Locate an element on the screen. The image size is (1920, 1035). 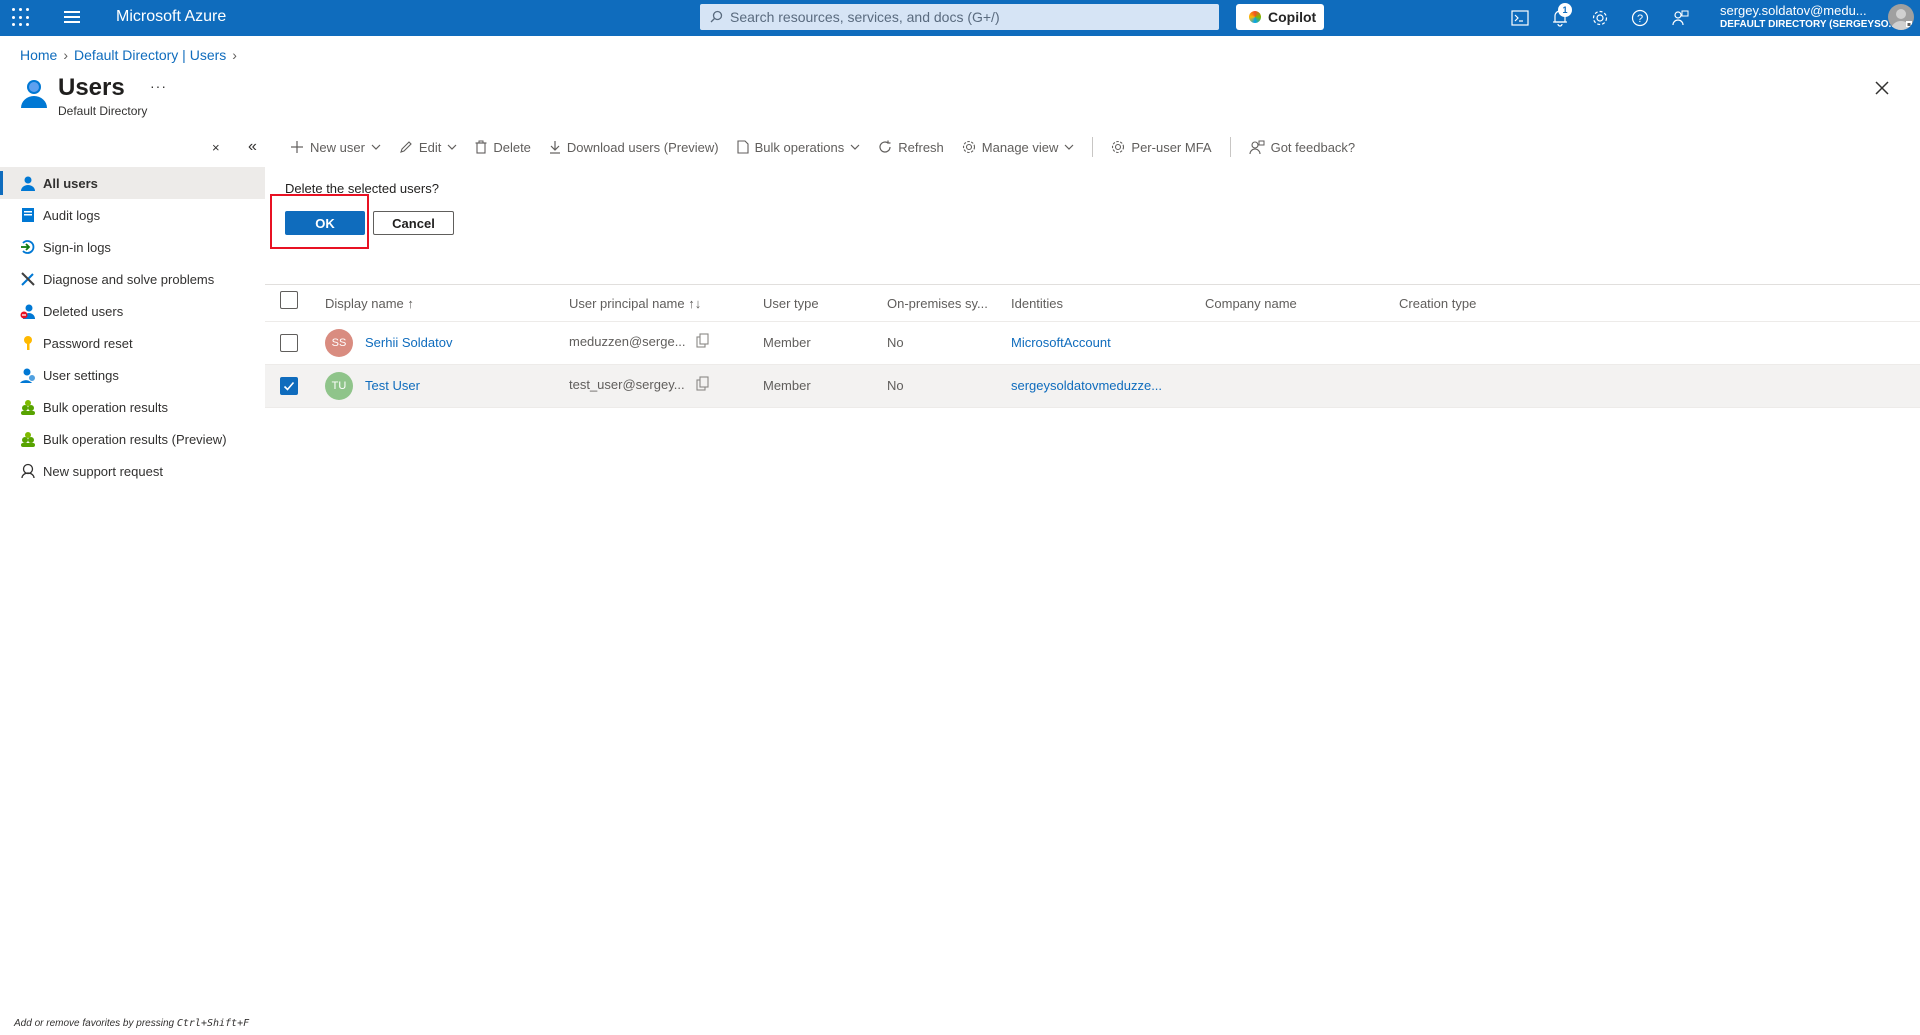
download-users-button: Download users (Preview) is located at coordinates (634, 147).